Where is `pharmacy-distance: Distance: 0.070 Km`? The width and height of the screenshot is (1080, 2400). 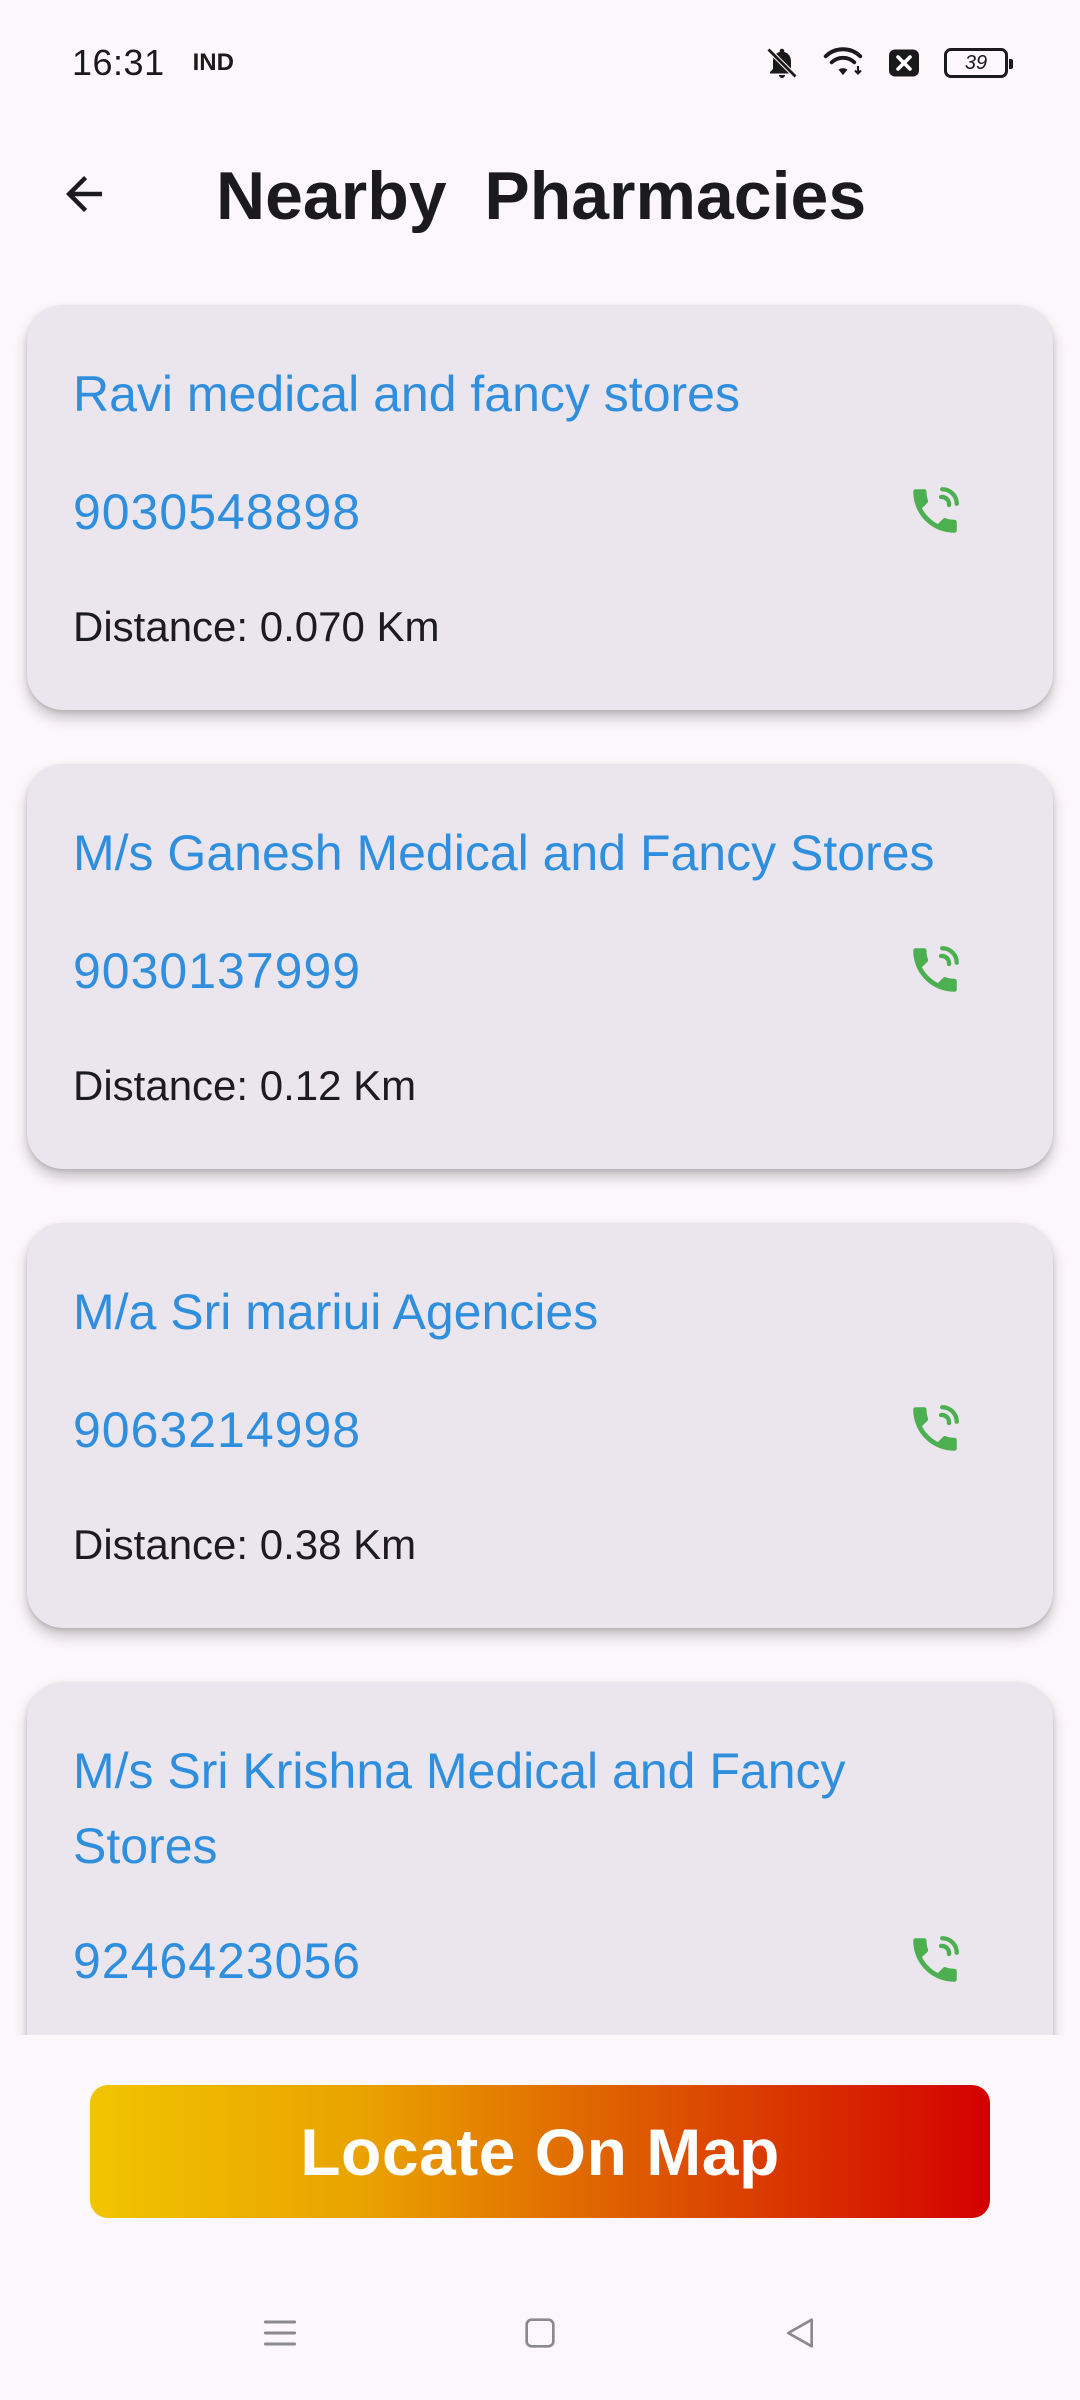 pharmacy-distance: Distance: 0.070 Km is located at coordinates (256, 626).